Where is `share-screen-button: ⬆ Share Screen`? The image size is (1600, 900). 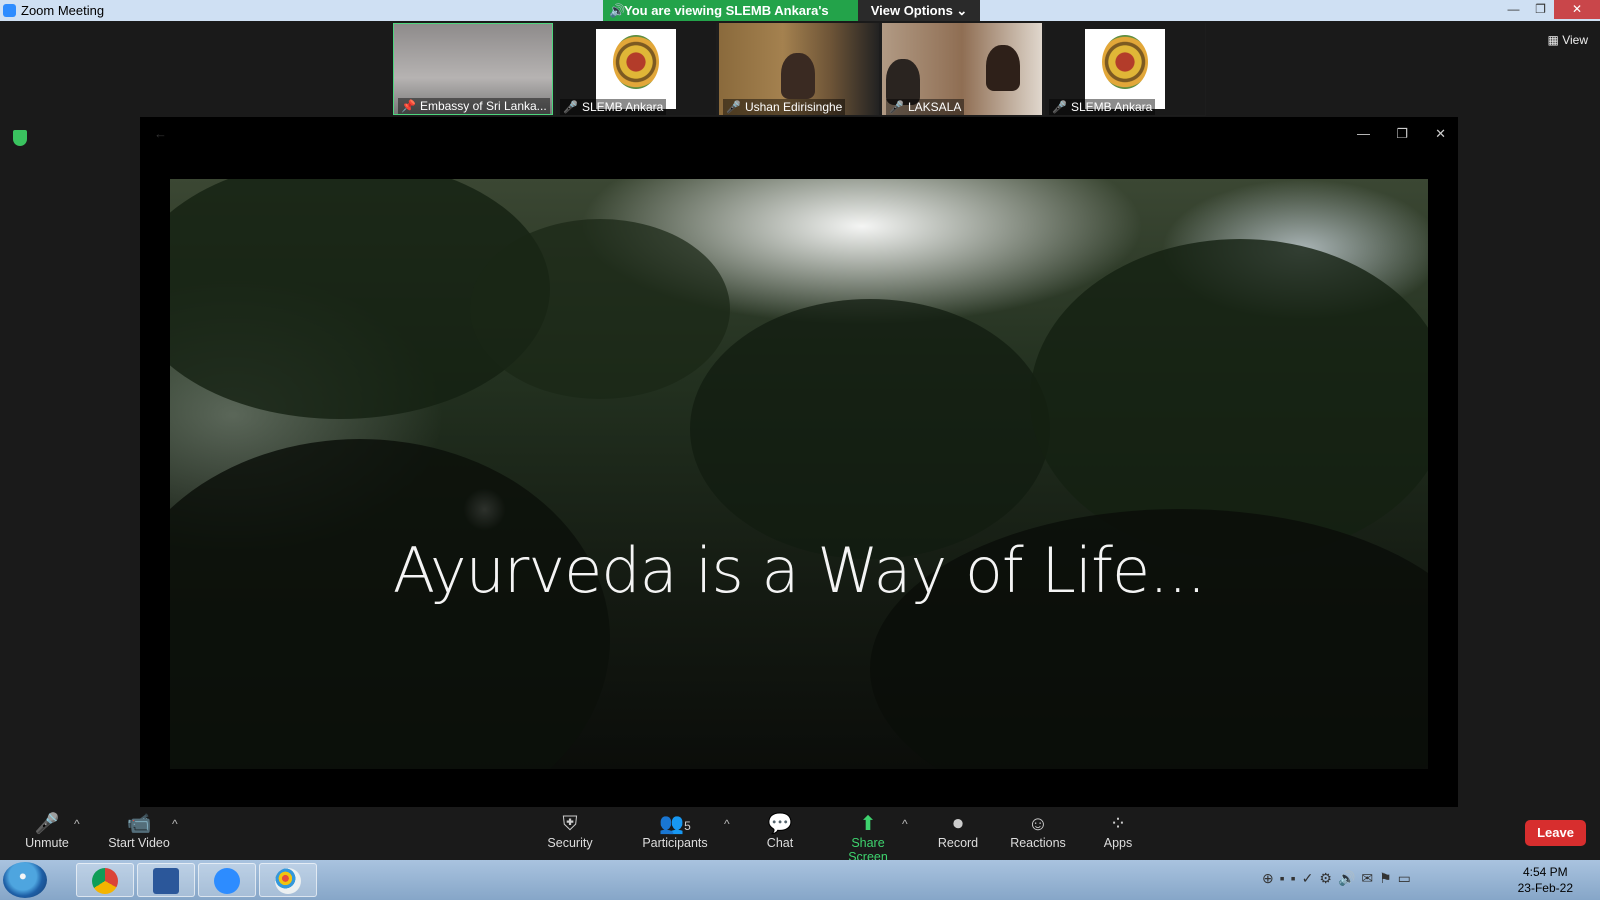
share-screen-button: ⬆ Share Screen is located at coordinates (868, 838).